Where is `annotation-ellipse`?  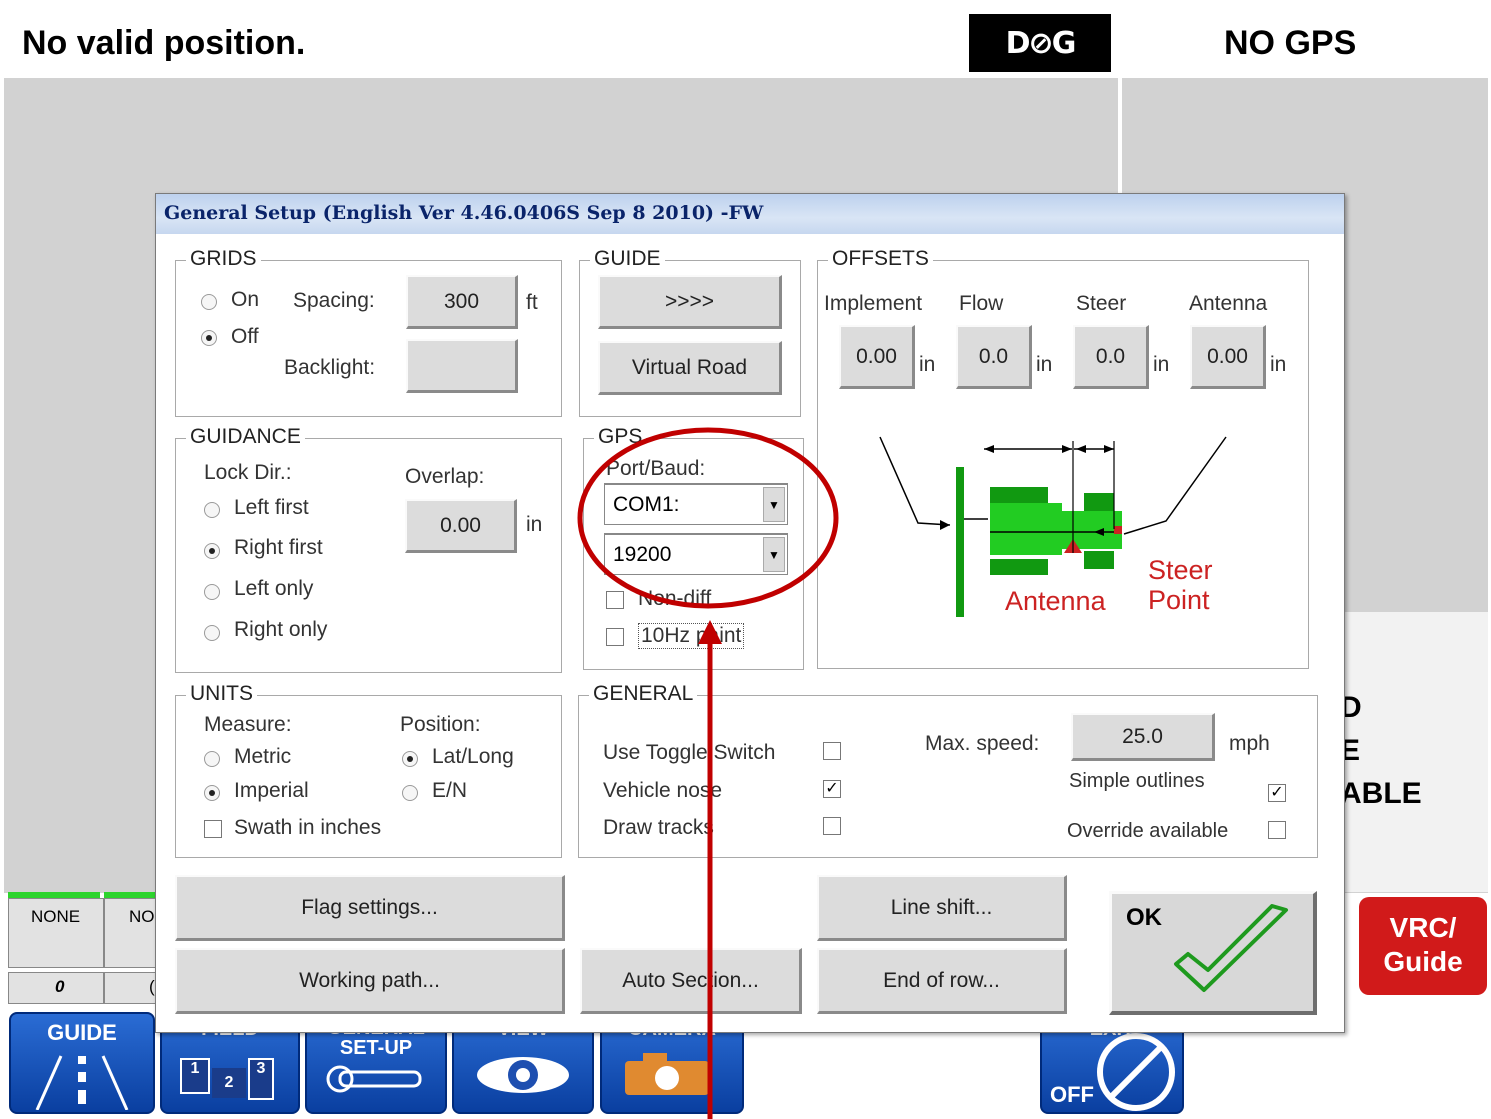 annotation-ellipse is located at coordinates (708, 518).